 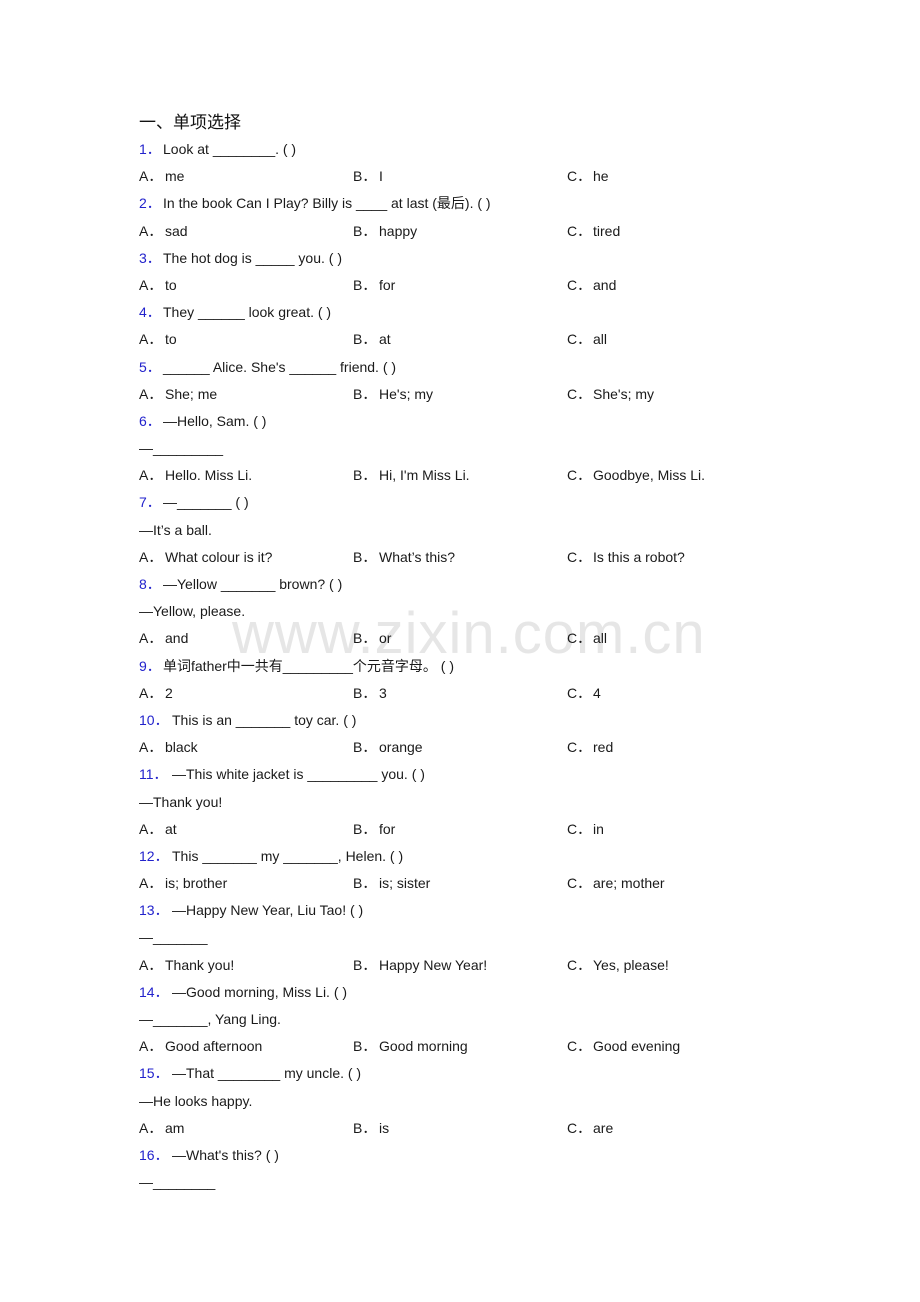 I want to click on question-number: 2．, so click(x=150, y=203).